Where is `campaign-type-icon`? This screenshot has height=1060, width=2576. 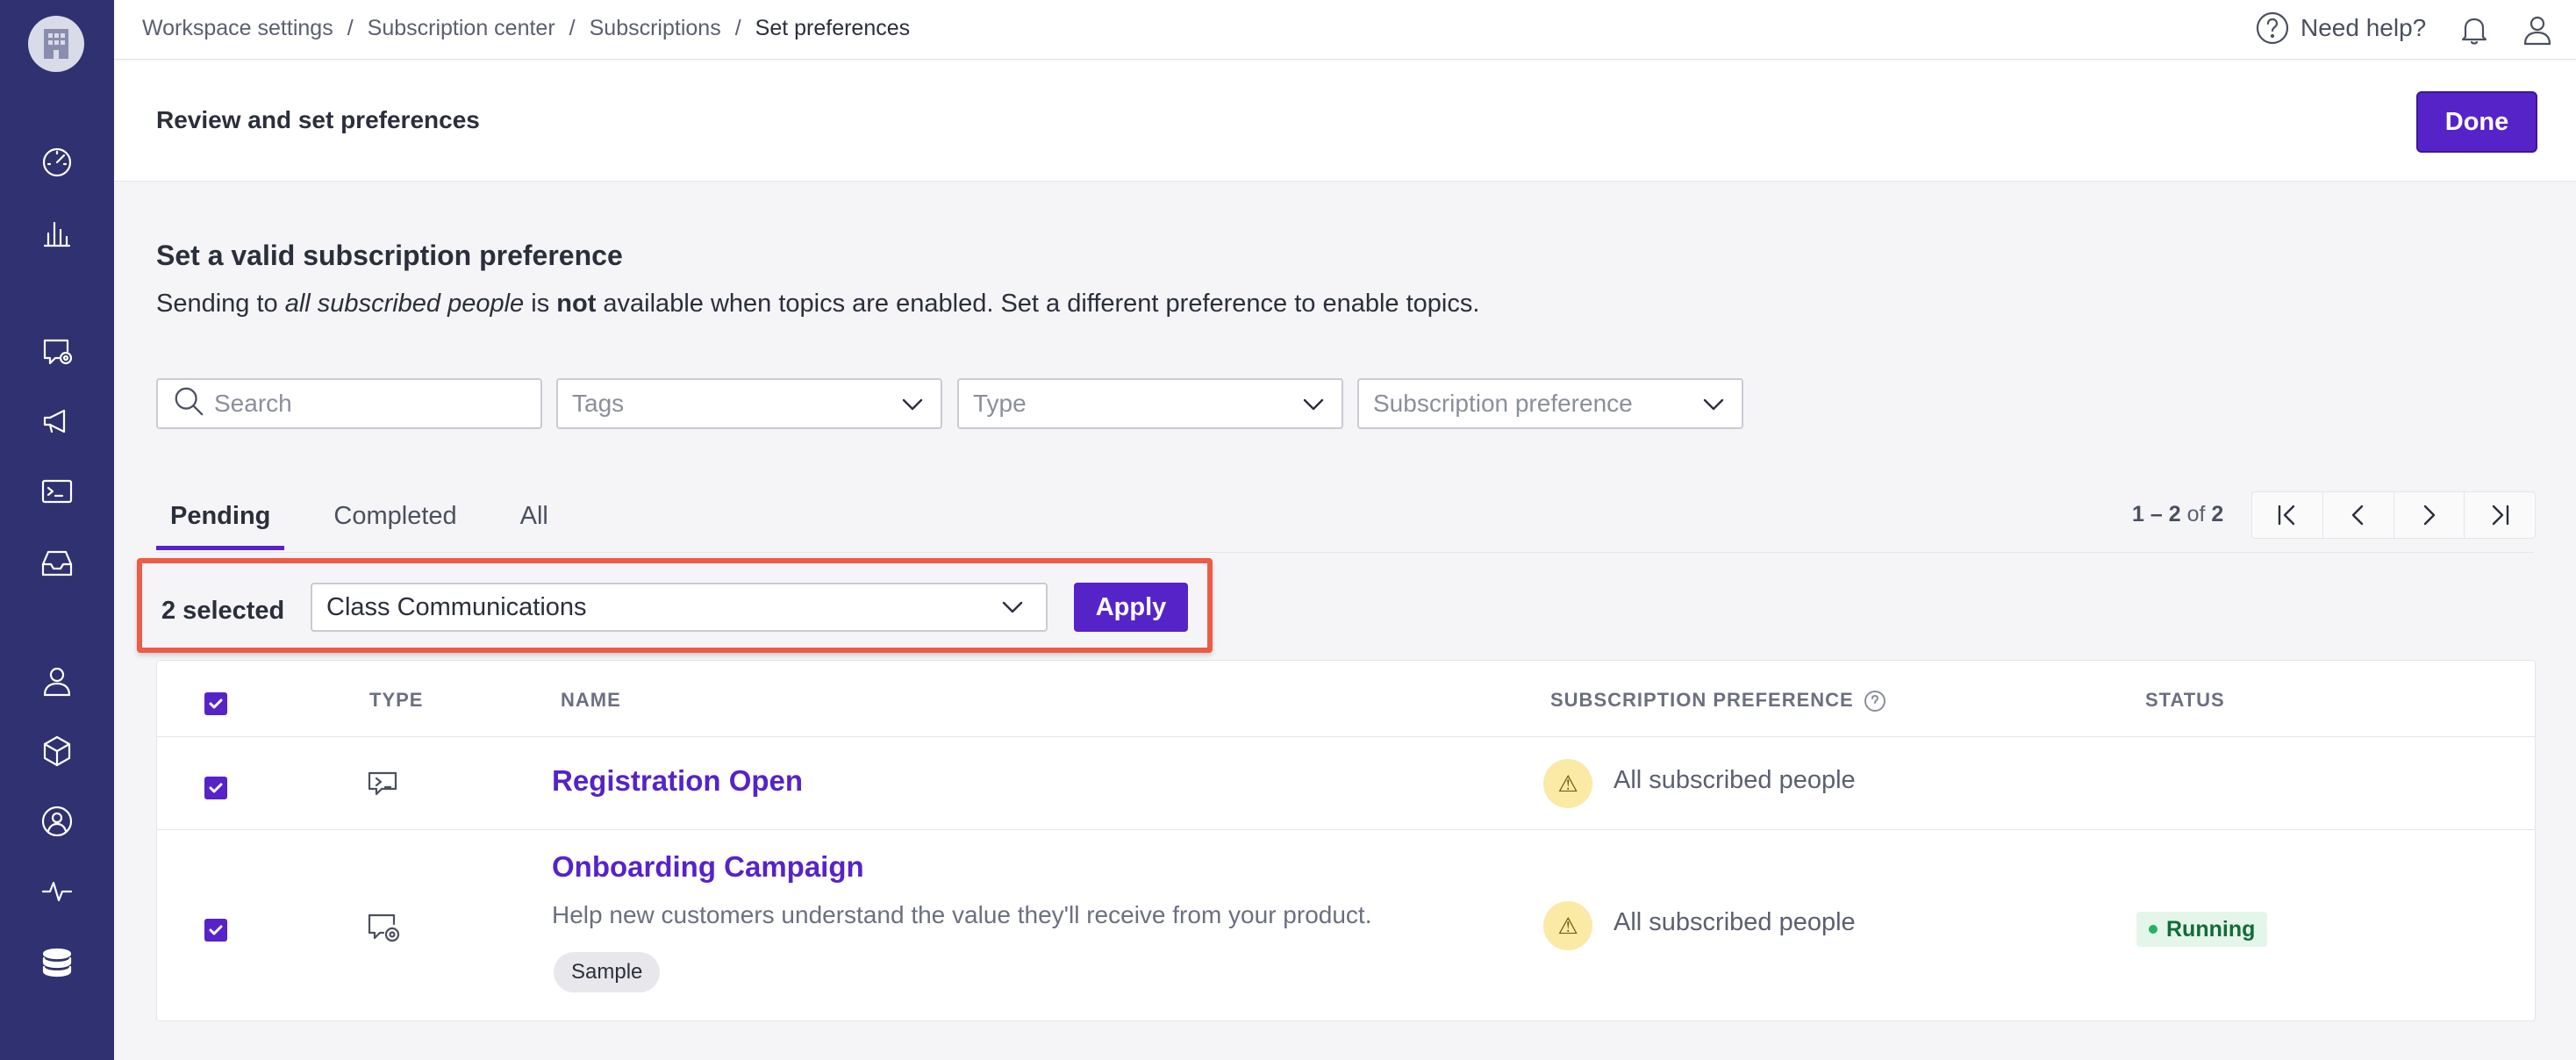 campaign-type-icon is located at coordinates (383, 927).